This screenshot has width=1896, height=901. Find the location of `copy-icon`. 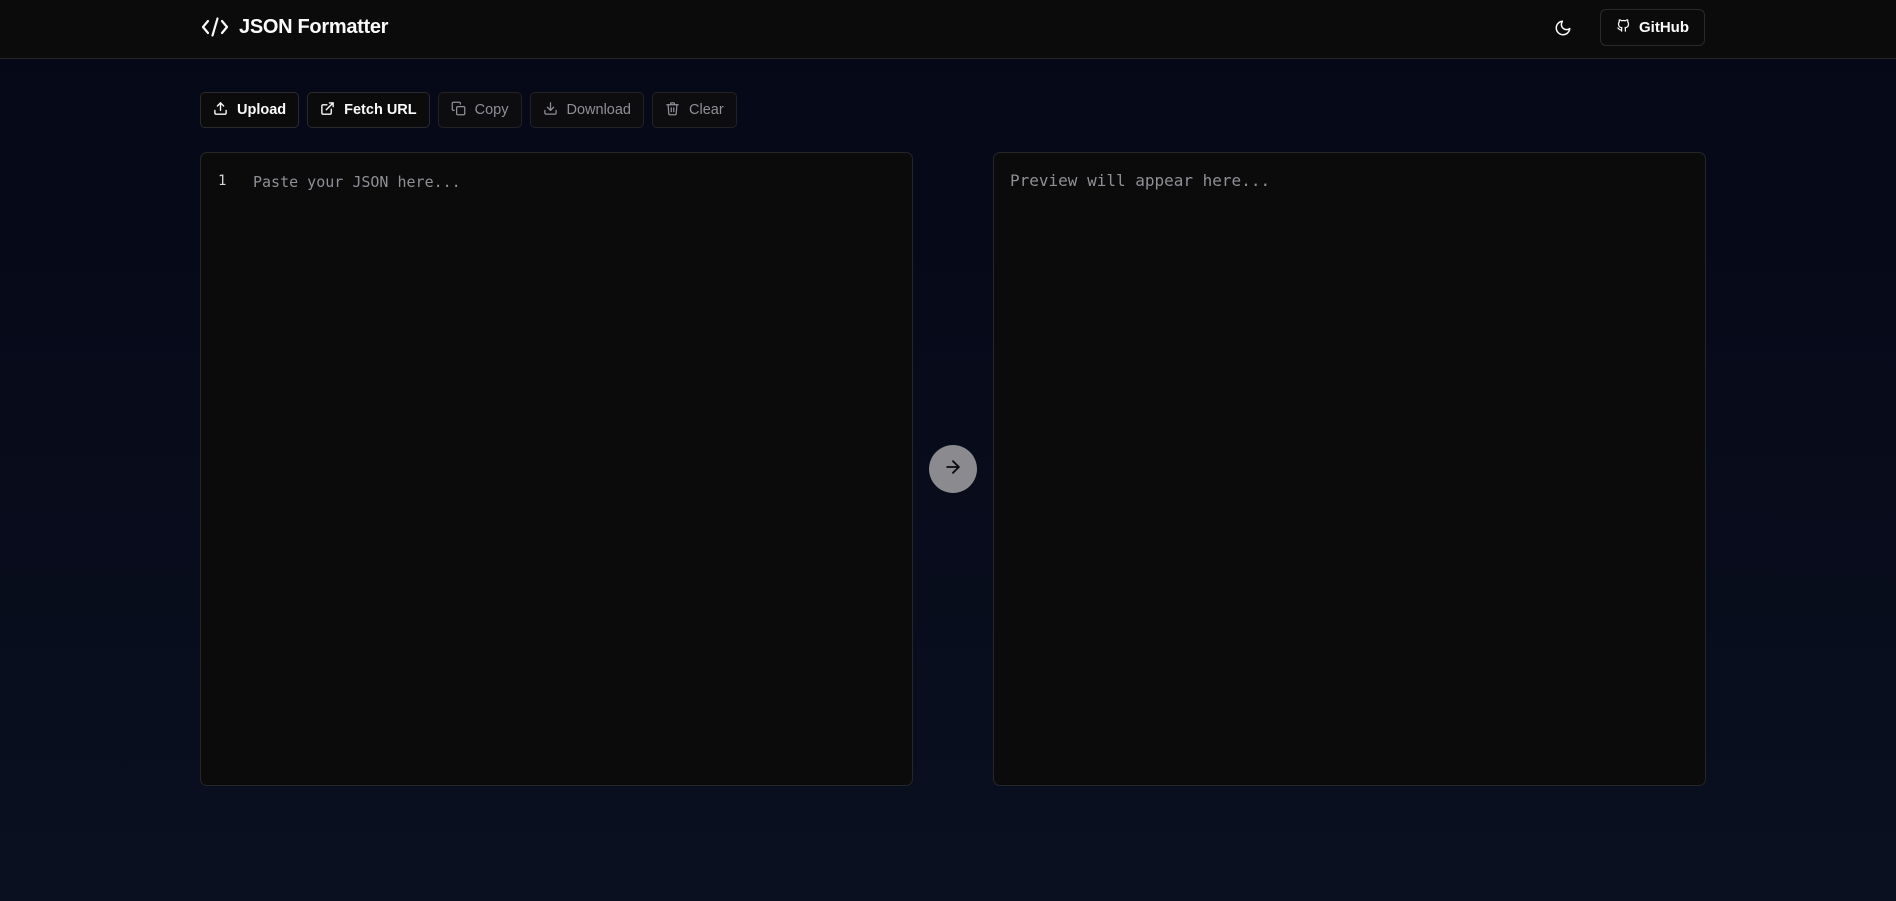

copy-icon is located at coordinates (463, 110).